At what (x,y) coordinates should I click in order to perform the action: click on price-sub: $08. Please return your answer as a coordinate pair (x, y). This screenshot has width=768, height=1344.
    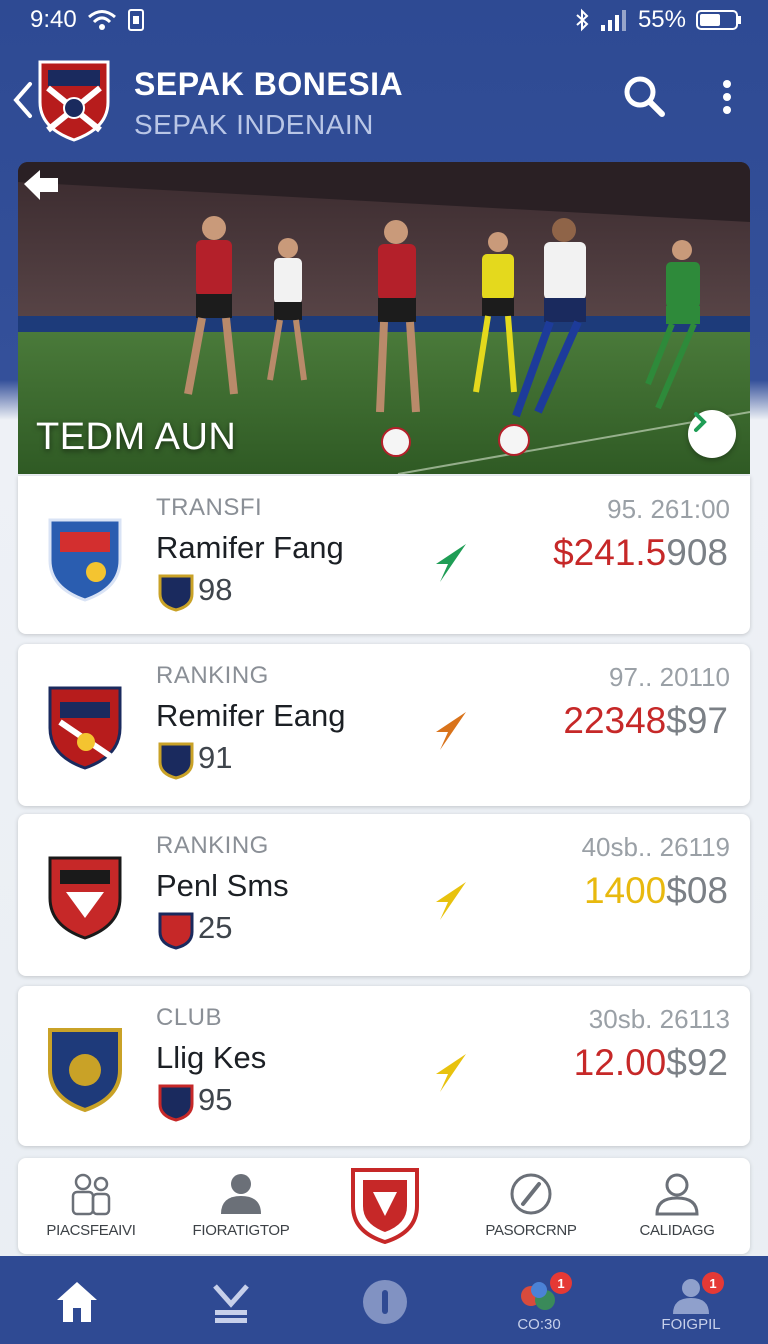
    Looking at the image, I should click on (697, 890).